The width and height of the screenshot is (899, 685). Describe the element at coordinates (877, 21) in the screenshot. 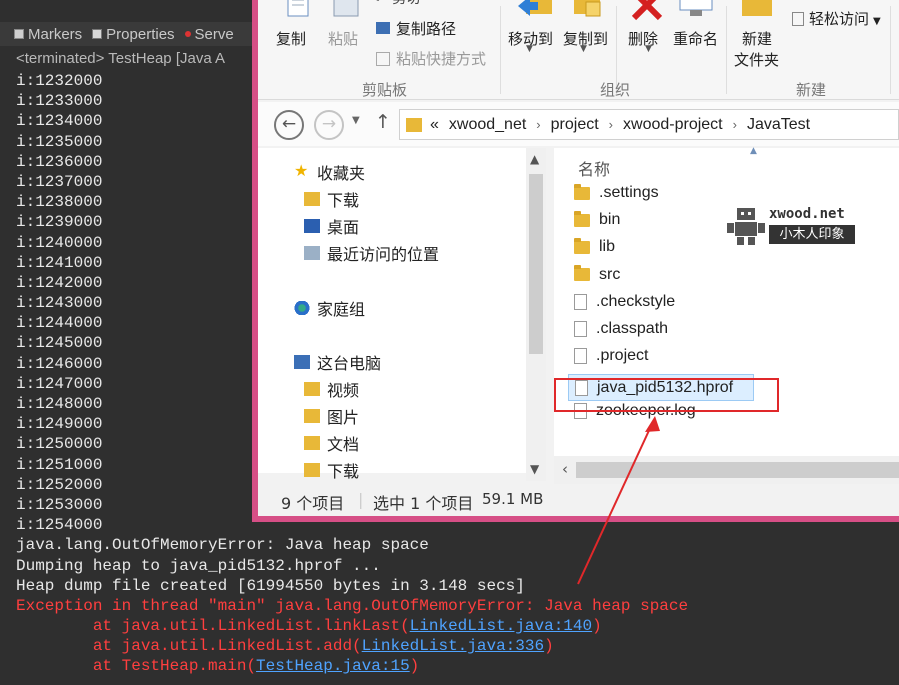

I see `easy-access-caret-icon: ▼` at that location.